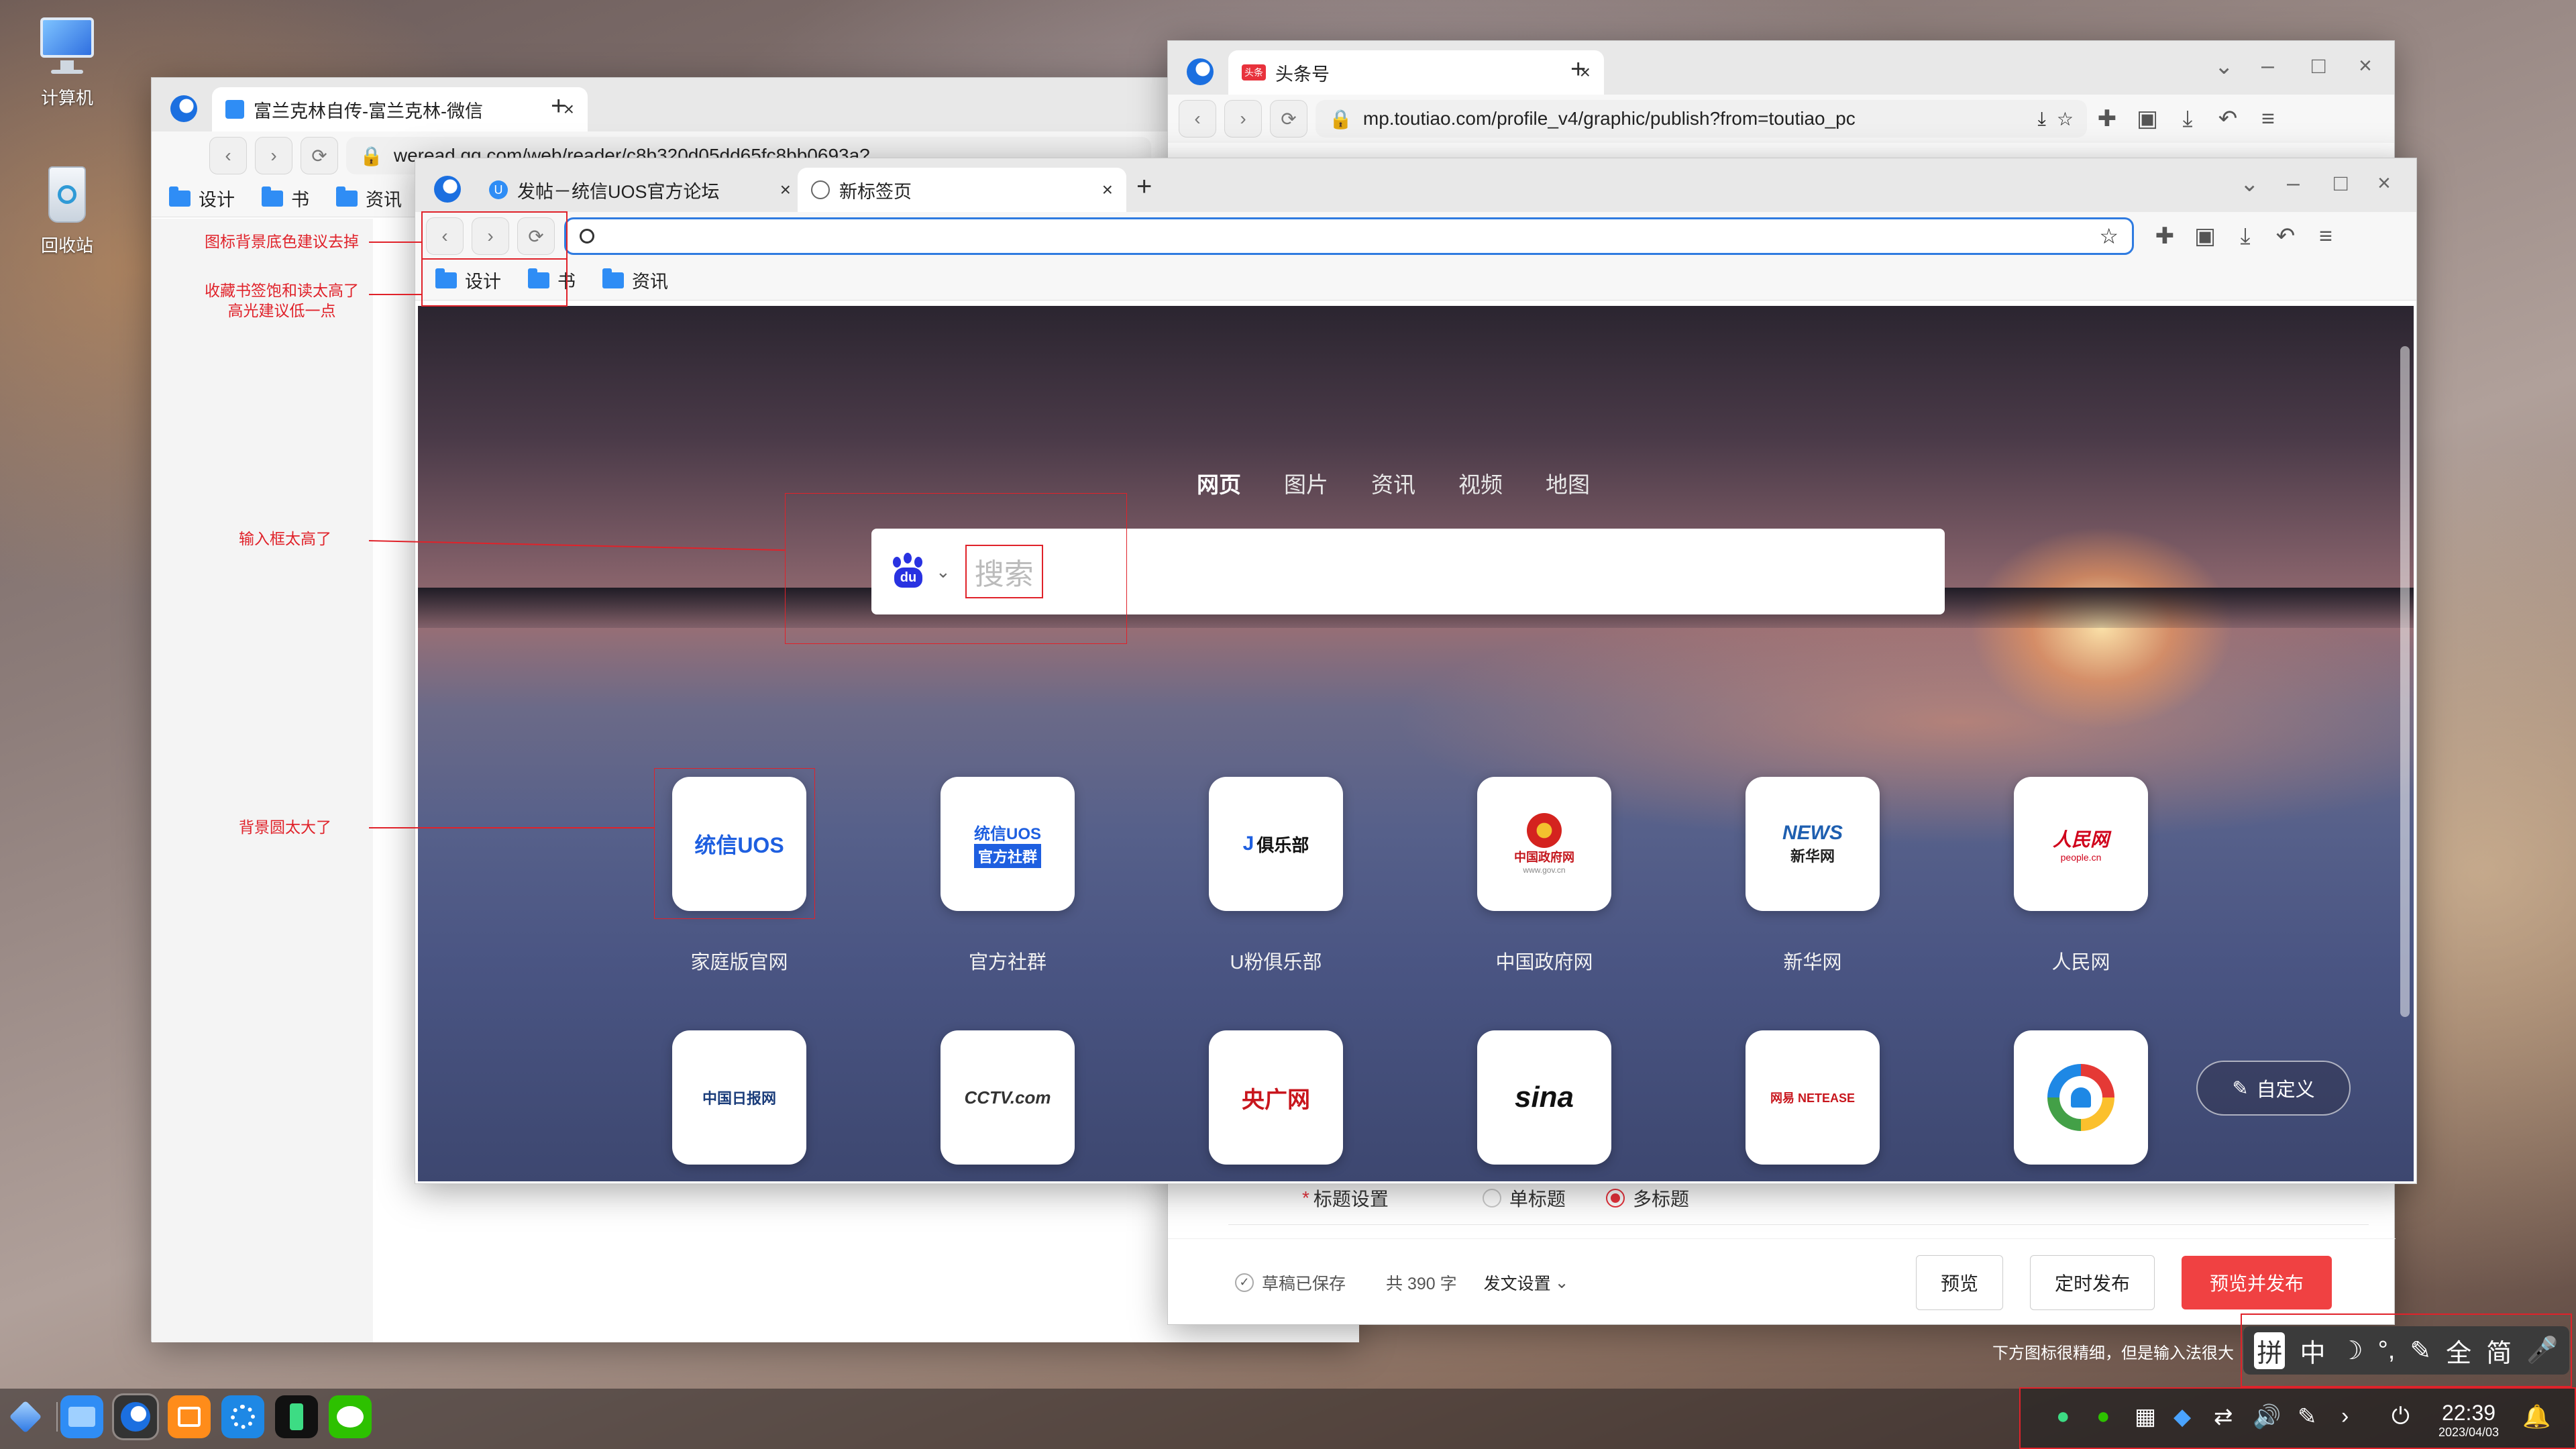  I want to click on search-tab-images: 图片, so click(1306, 483).